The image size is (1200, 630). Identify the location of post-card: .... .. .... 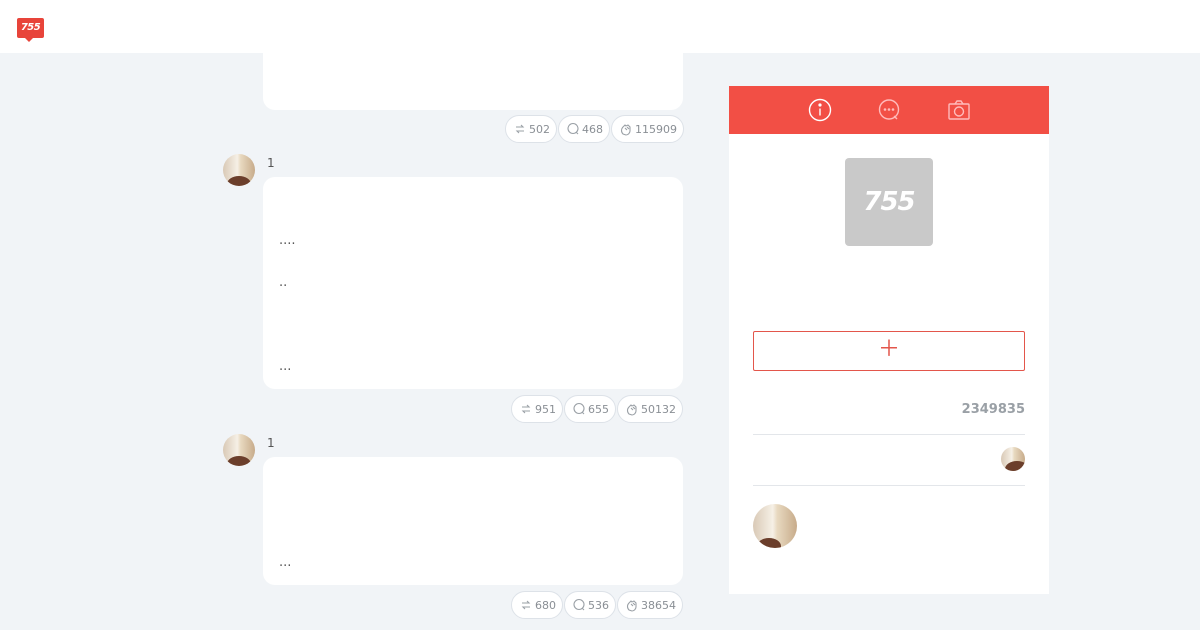
(473, 283).